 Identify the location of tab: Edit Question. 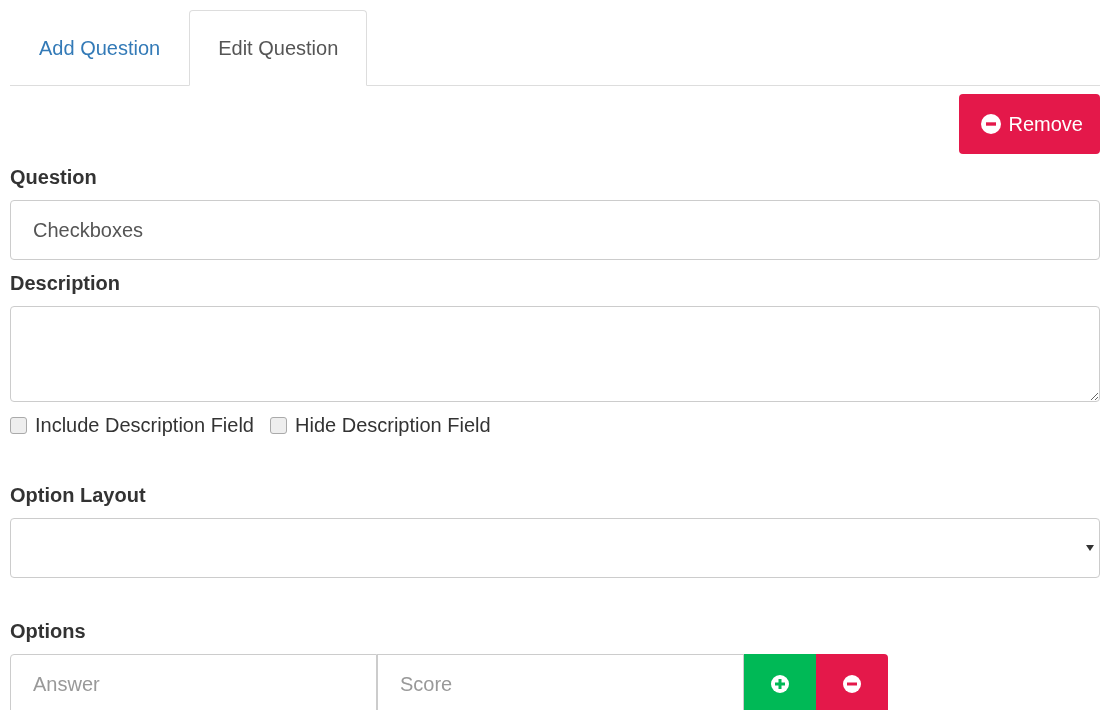
(278, 48).